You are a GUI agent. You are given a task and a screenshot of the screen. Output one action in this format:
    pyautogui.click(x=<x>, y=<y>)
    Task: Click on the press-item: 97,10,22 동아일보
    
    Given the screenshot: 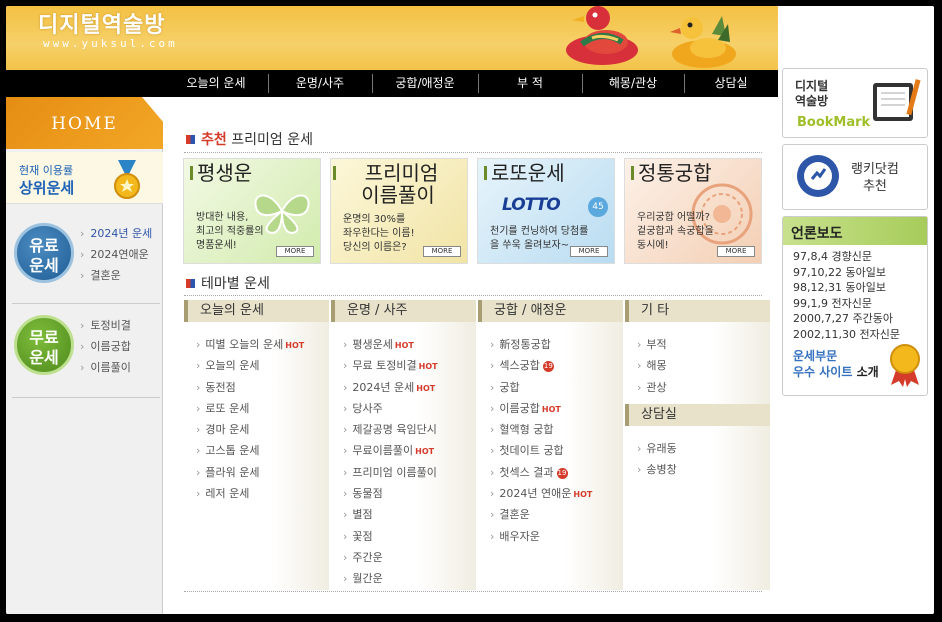 What is the action you would take?
    pyautogui.click(x=846, y=273)
    